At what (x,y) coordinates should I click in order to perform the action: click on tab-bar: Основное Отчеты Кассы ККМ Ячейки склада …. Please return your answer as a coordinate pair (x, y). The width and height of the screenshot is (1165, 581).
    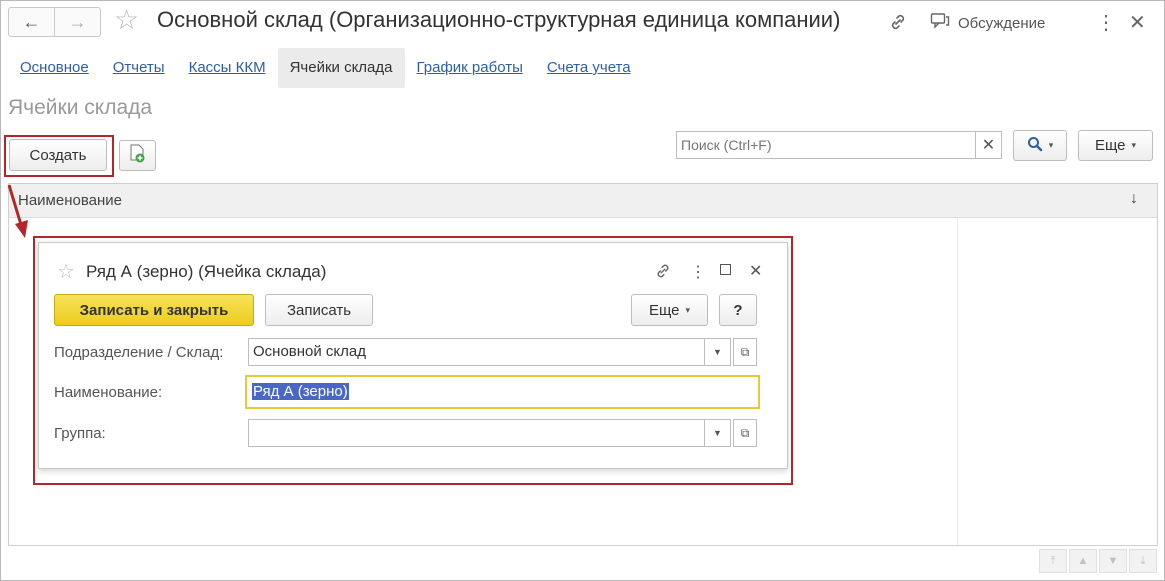
    Looking at the image, I should click on (325, 68).